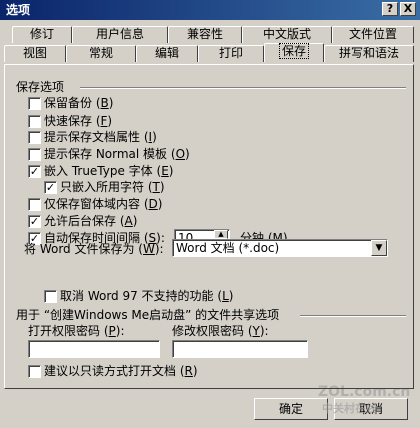 The width and height of the screenshot is (420, 428). Describe the element at coordinates (112, 187) in the screenshot. I see `embed-used-chars-label: 只嵌入所用字符 (T)` at that location.